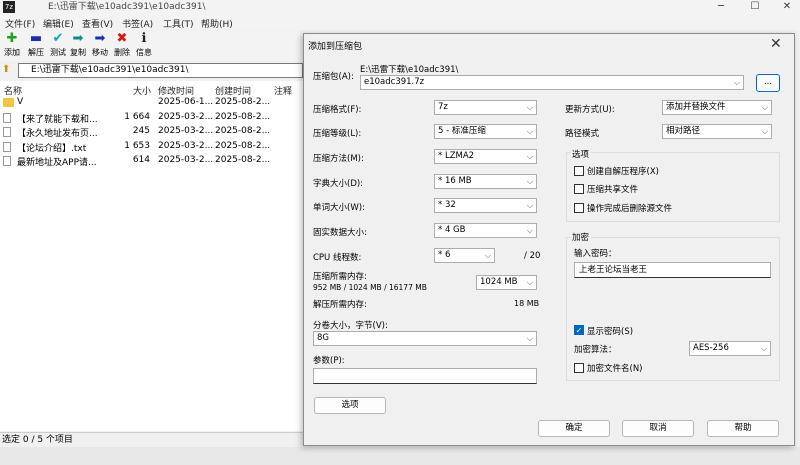 This screenshot has height=465, width=800. What do you see at coordinates (283, 90) in the screenshot?
I see `column-comment: 注释` at bounding box center [283, 90].